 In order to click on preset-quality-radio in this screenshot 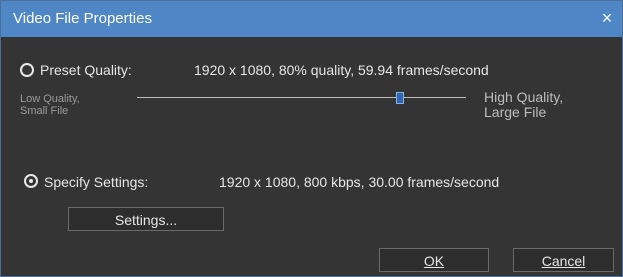, I will do `click(27, 70)`.